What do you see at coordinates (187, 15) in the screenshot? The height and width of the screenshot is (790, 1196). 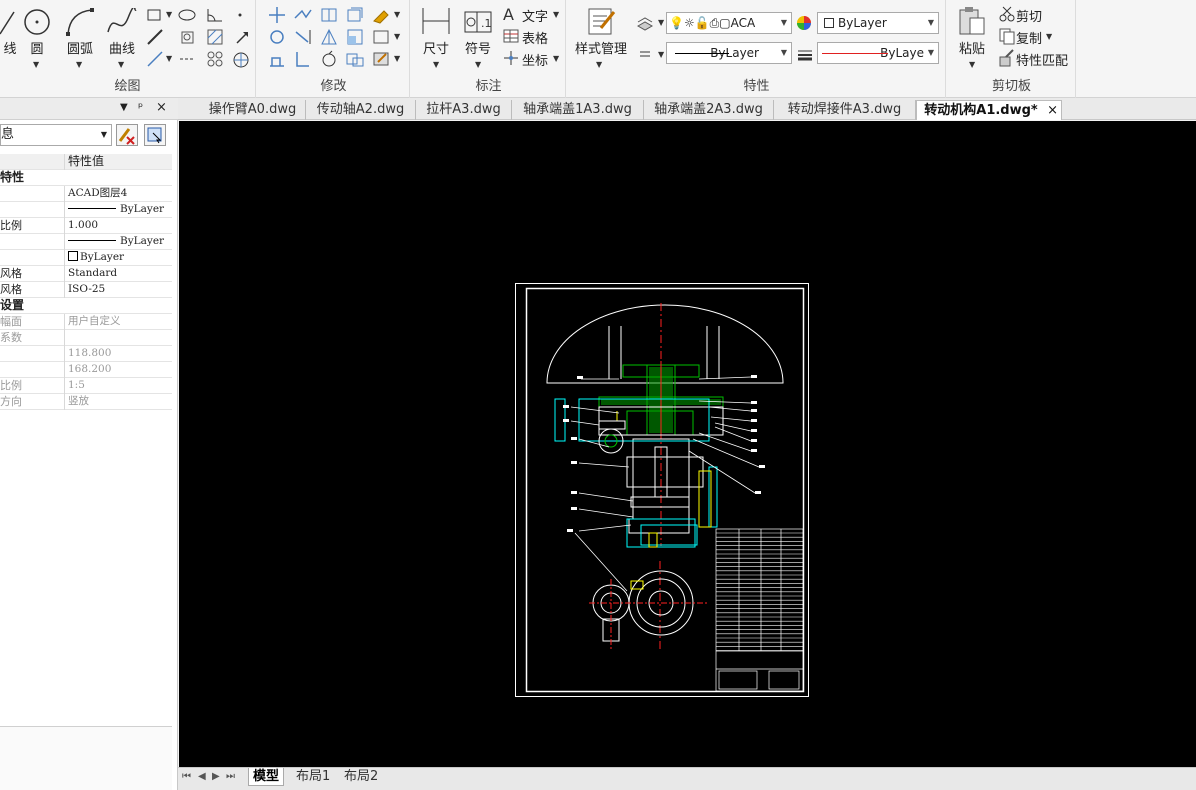 I see `ellipse-icon` at bounding box center [187, 15].